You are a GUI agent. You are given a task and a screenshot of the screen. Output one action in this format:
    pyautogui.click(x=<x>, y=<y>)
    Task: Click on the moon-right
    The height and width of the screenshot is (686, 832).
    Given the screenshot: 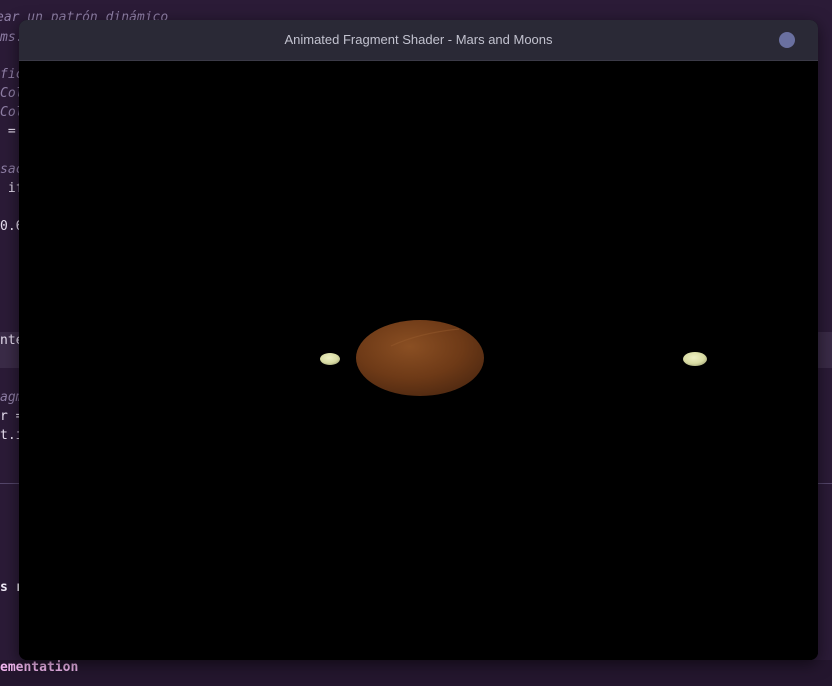 What is the action you would take?
    pyautogui.click(x=695, y=359)
    